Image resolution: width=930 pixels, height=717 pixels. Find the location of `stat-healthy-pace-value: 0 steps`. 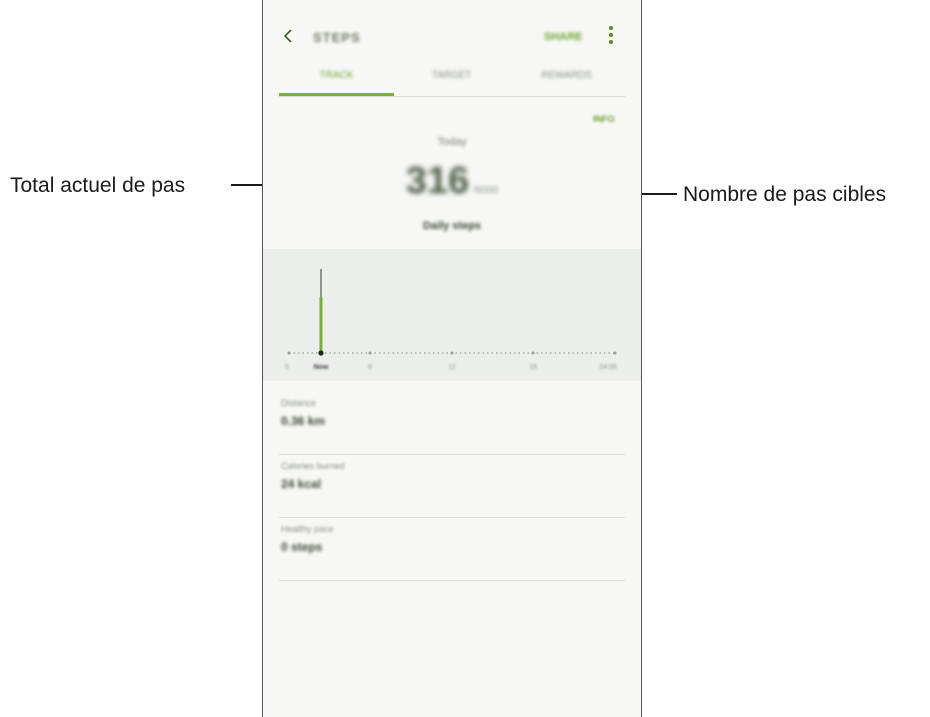

stat-healthy-pace-value: 0 steps is located at coordinates (302, 547).